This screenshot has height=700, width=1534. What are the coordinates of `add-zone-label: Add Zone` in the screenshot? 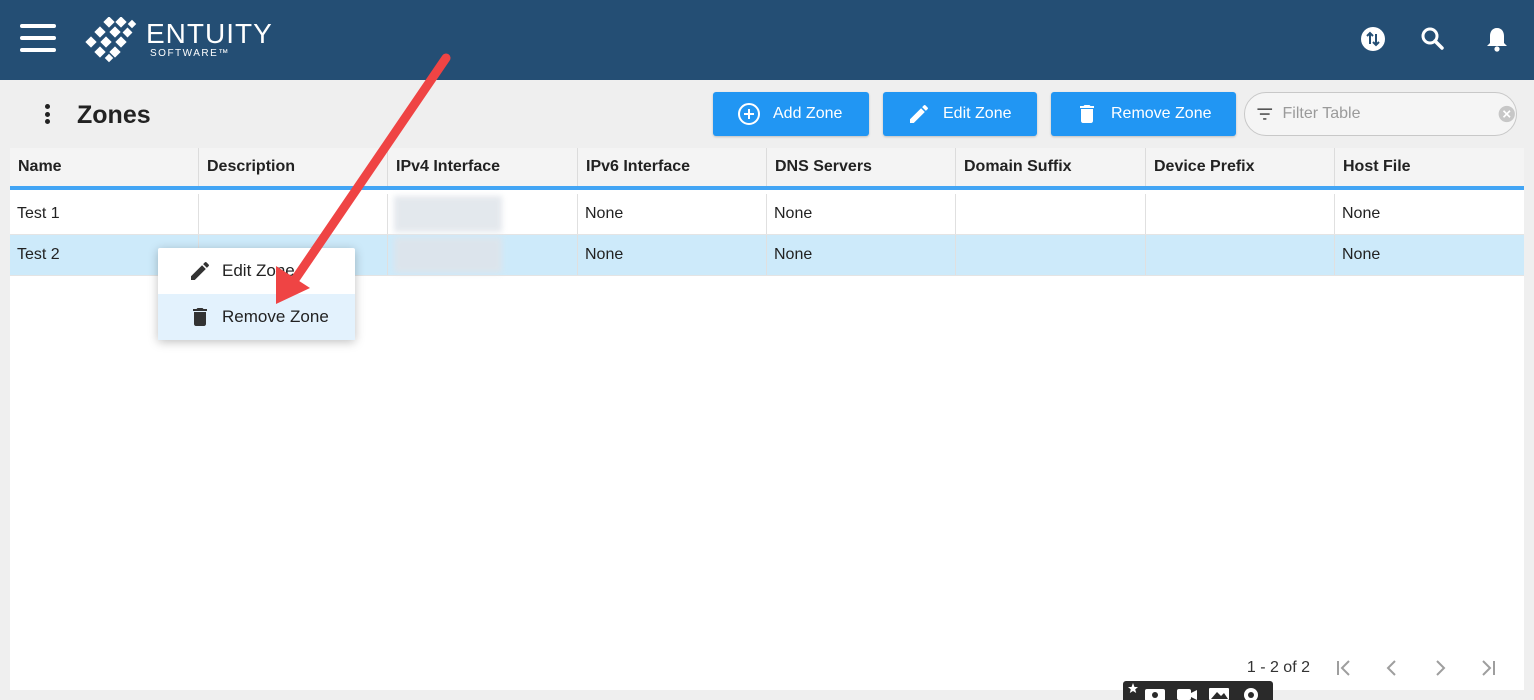 It's located at (808, 113).